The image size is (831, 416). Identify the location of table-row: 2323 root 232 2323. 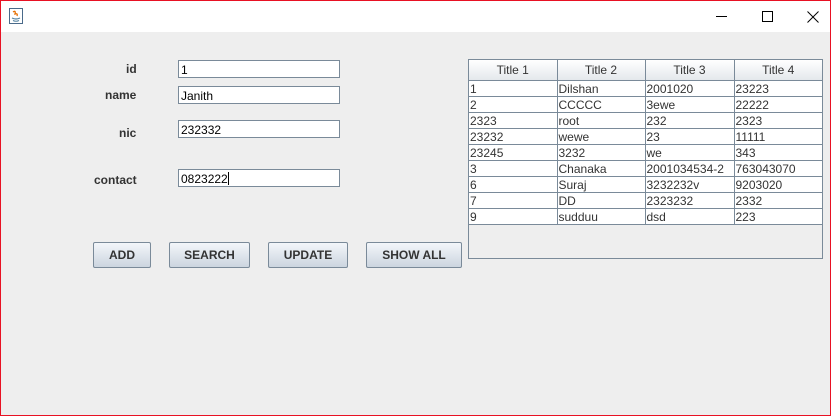
(645, 120).